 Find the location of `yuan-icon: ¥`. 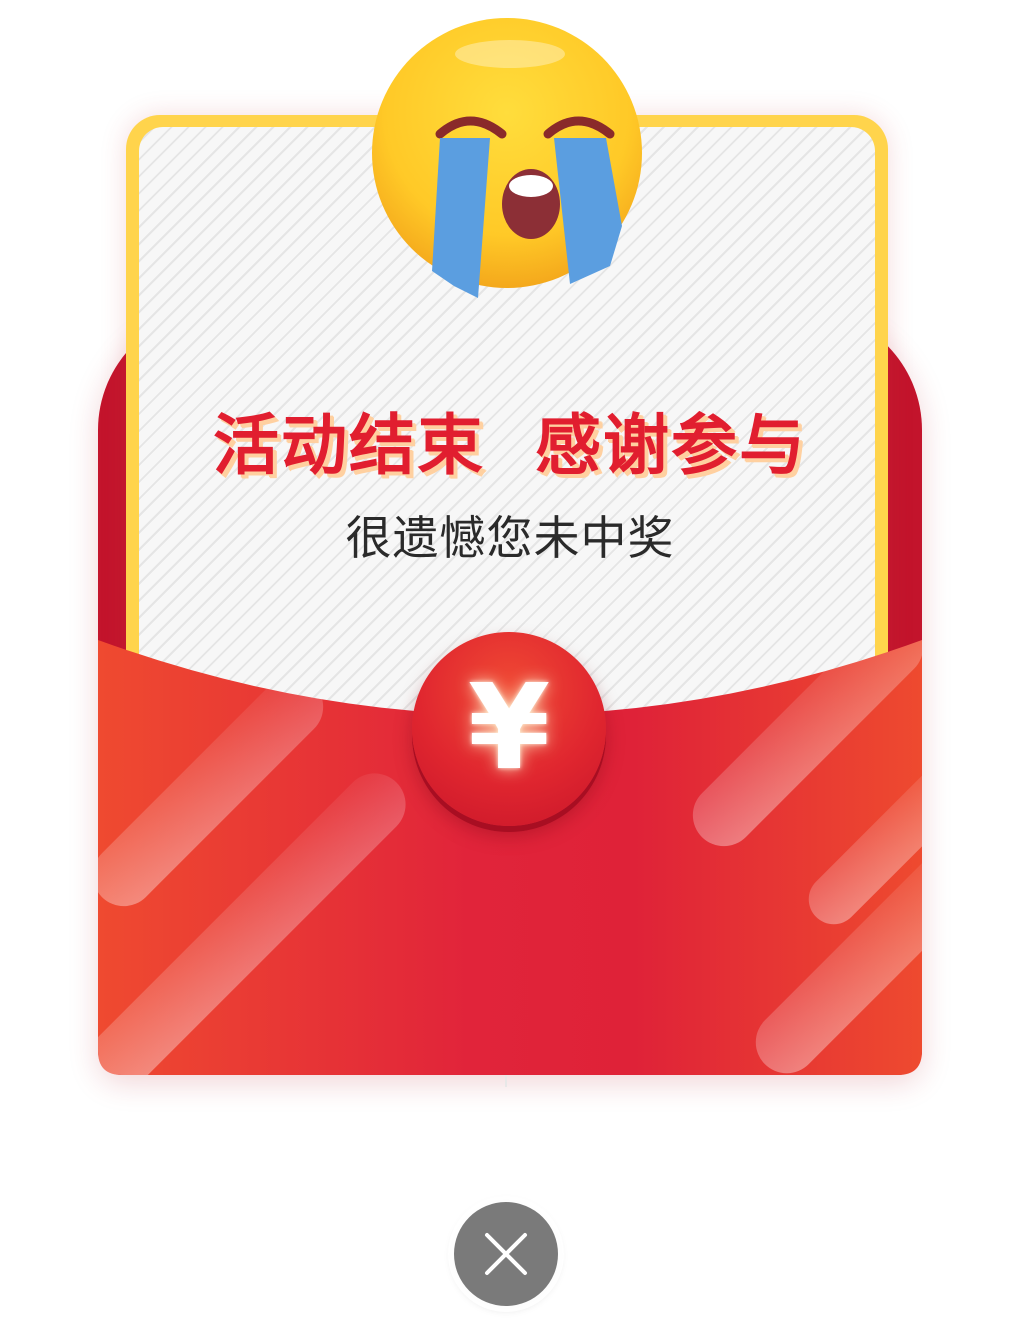

yuan-icon: ¥ is located at coordinates (509, 727).